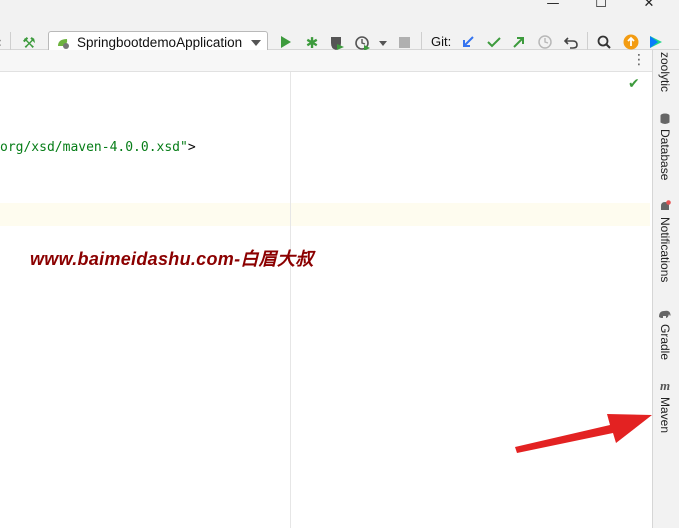  Describe the element at coordinates (363, 43) in the screenshot. I see `profiler-icon` at that location.